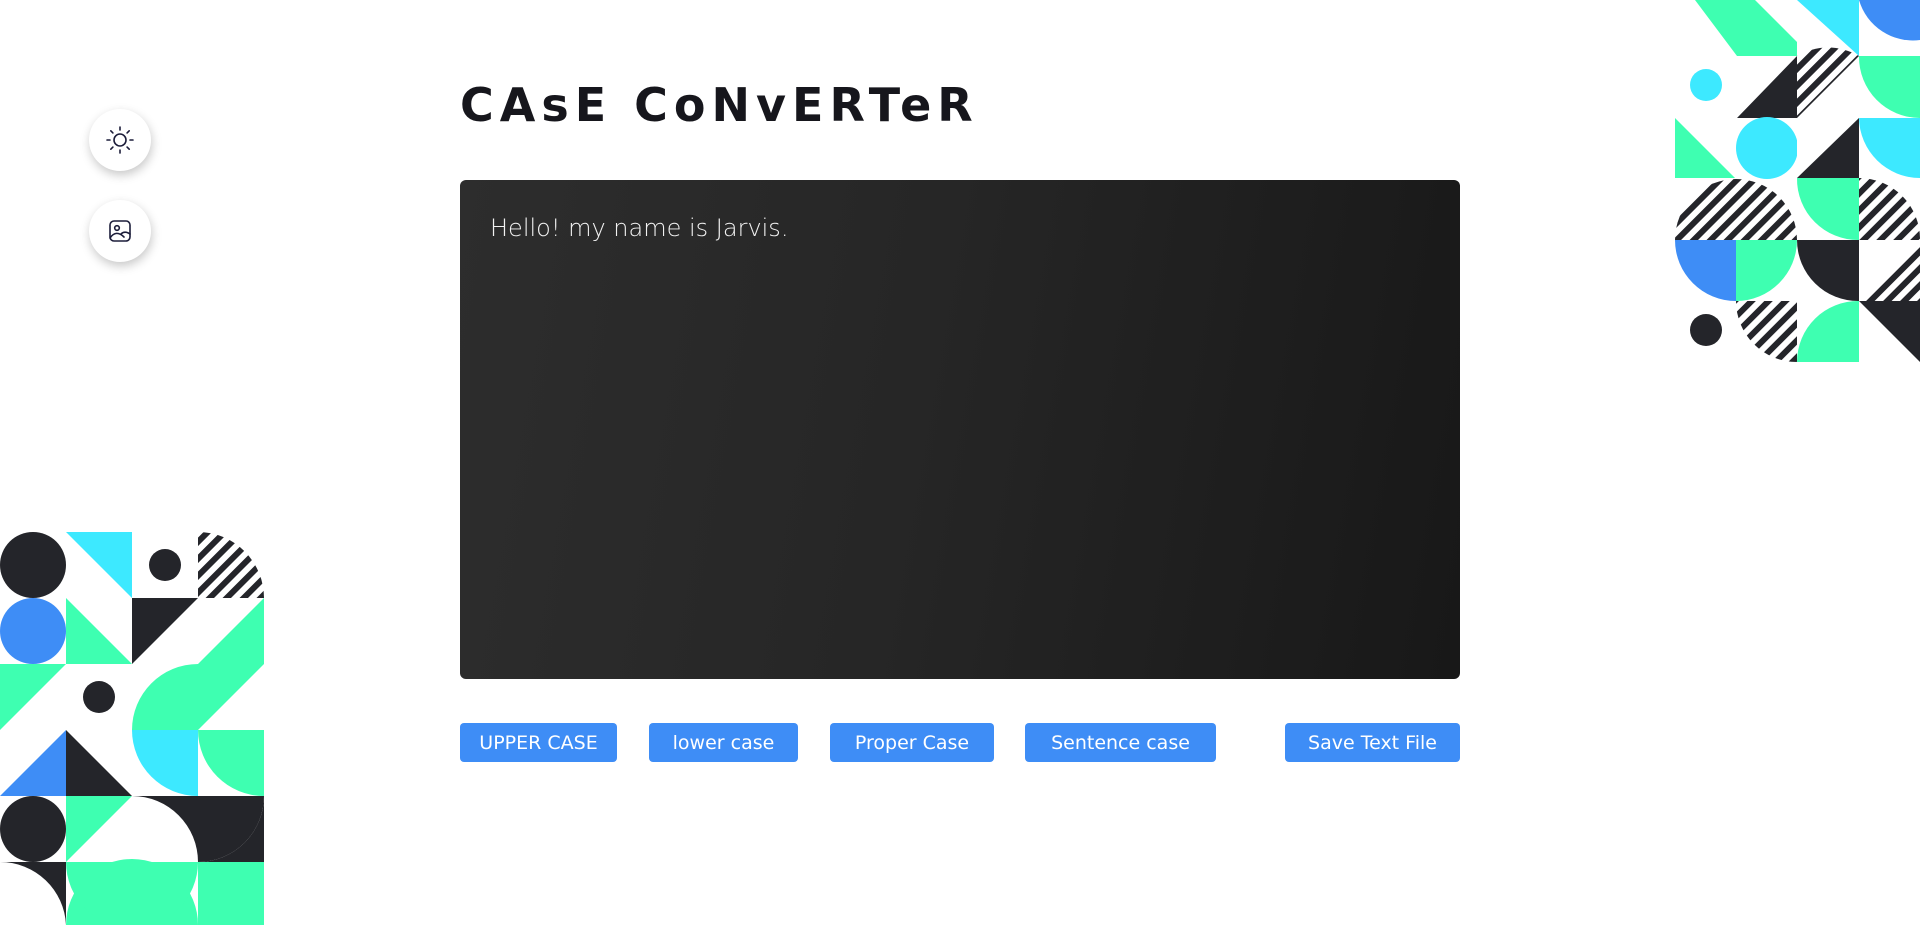 The height and width of the screenshot is (925, 1920). I want to click on lower-case-button: lower case, so click(723, 742).